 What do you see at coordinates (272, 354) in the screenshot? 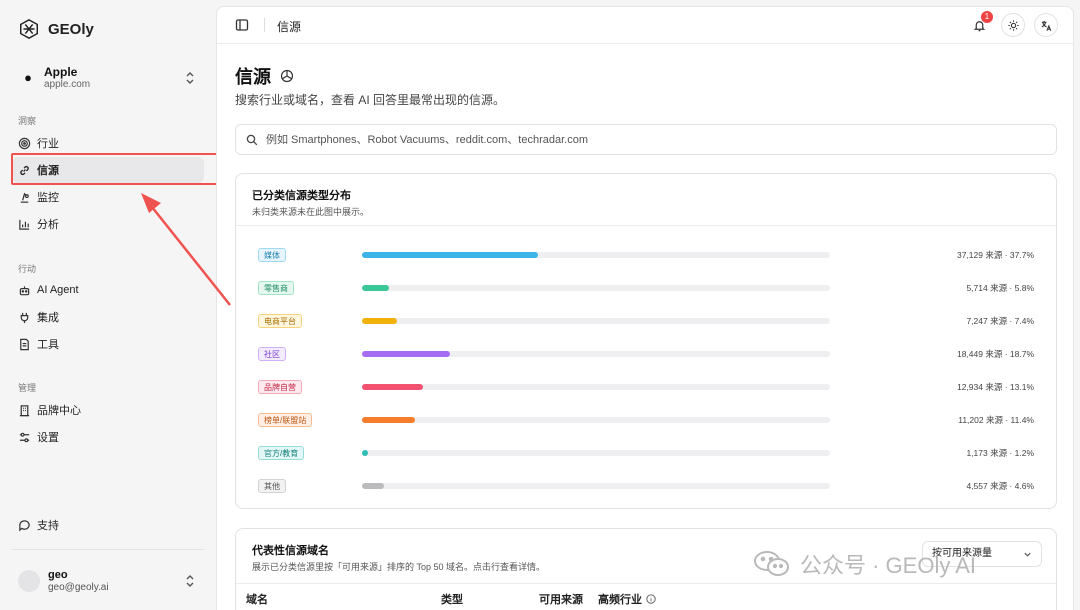
I see `type-tag: 社区` at bounding box center [272, 354].